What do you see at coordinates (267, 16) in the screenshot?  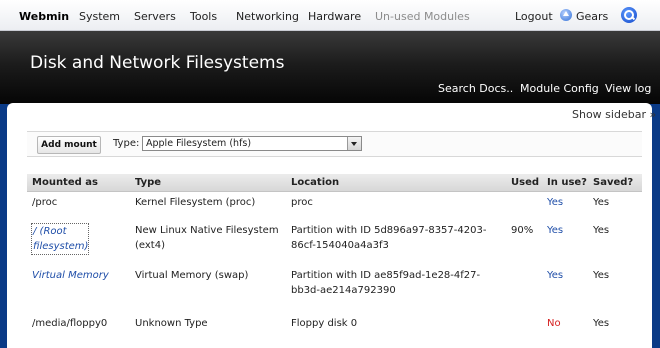 I see `menu-networking: Networking` at bounding box center [267, 16].